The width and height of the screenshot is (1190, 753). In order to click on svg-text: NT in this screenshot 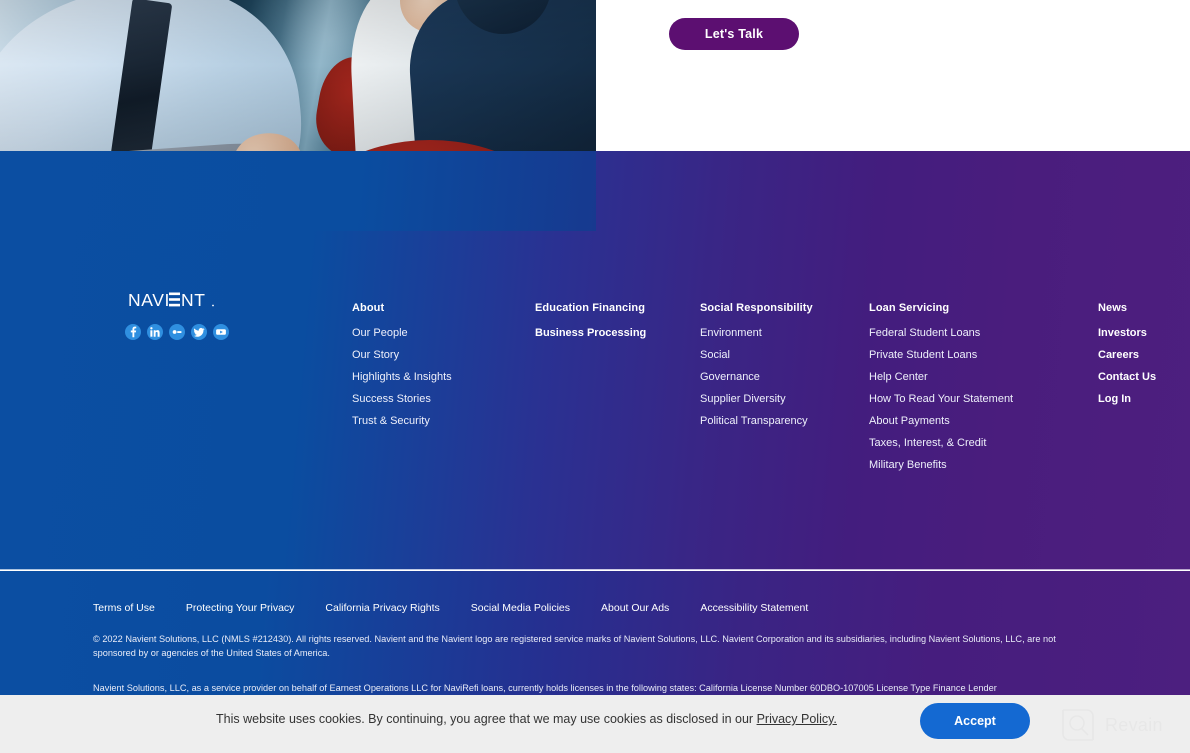, I will do `click(193, 300)`.